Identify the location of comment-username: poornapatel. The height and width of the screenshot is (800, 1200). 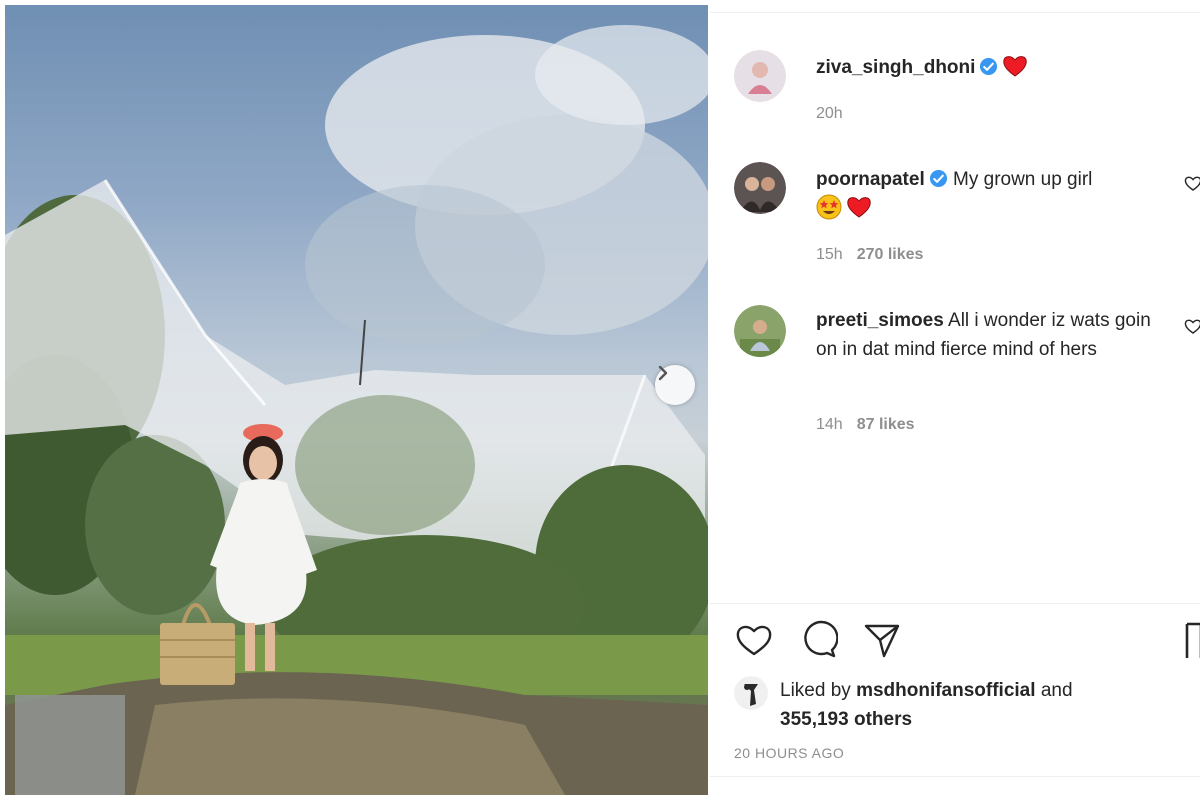
(870, 179).